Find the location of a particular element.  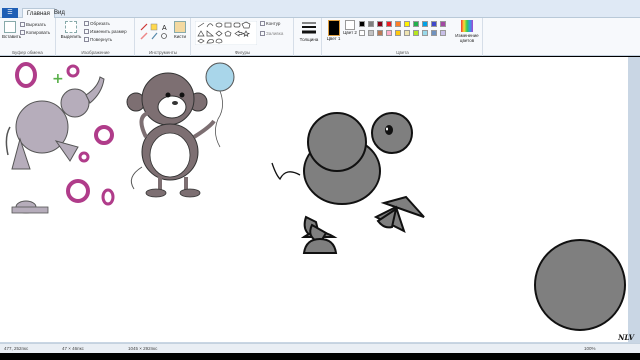

scissors-icon is located at coordinates (22, 25).